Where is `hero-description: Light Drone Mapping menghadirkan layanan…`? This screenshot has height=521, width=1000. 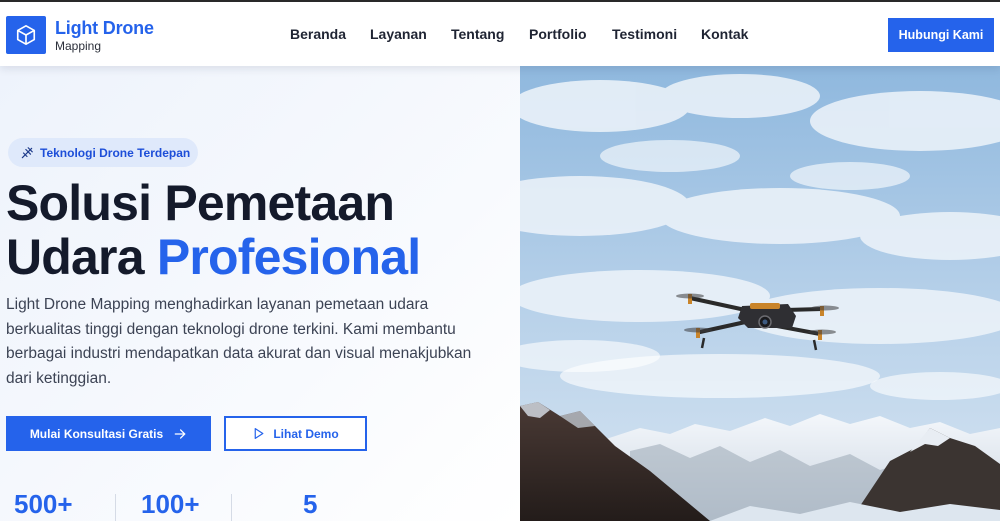 hero-description: Light Drone Mapping menghadirkan layanan… is located at coordinates (239, 341).